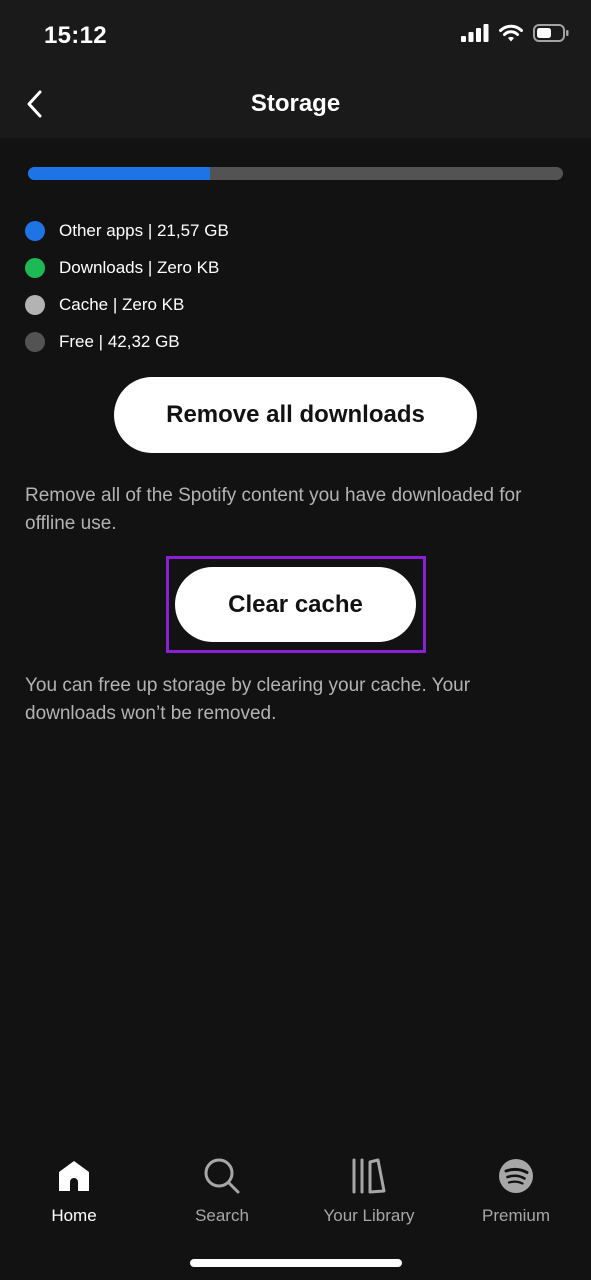 This screenshot has width=591, height=1280. What do you see at coordinates (551, 33) in the screenshot?
I see `battery-icon` at bounding box center [551, 33].